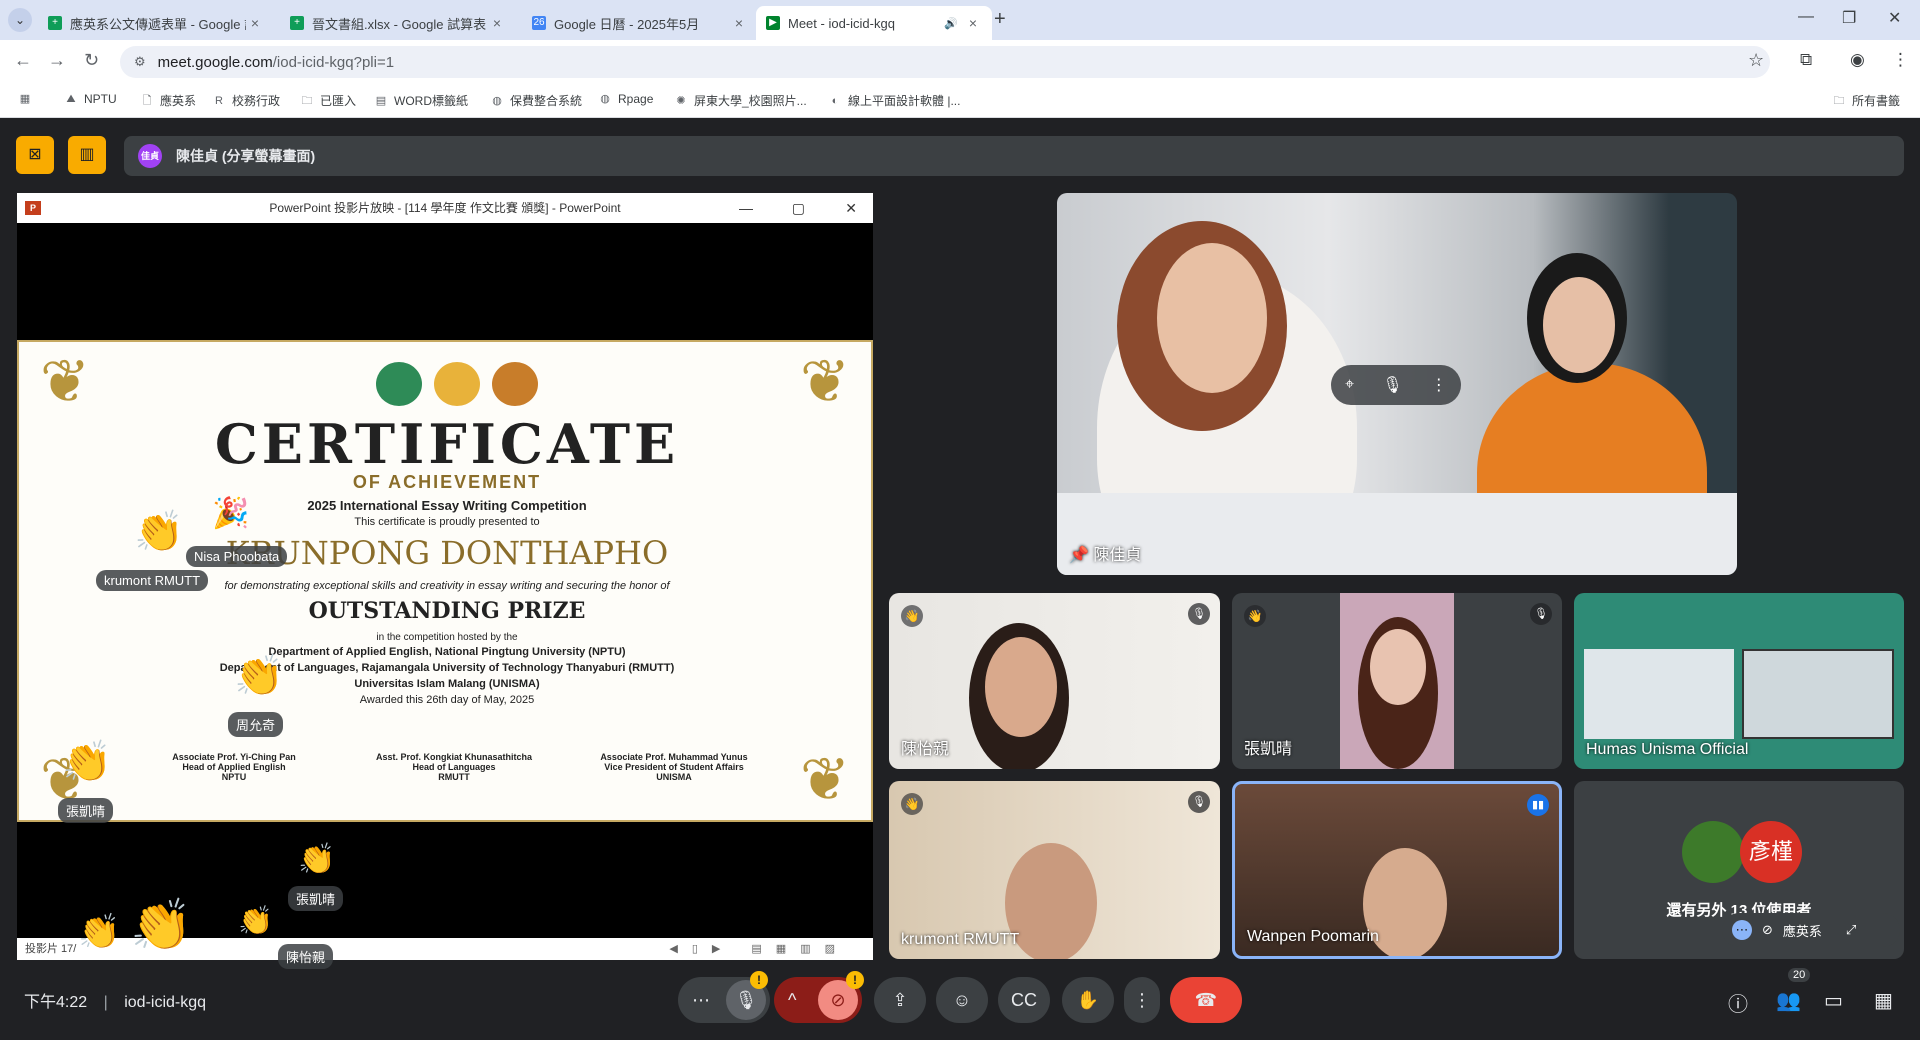 The width and height of the screenshot is (1920, 1040). What do you see at coordinates (1738, 1002) in the screenshot?
I see `meeting-info-icon: ⓘ` at bounding box center [1738, 1002].